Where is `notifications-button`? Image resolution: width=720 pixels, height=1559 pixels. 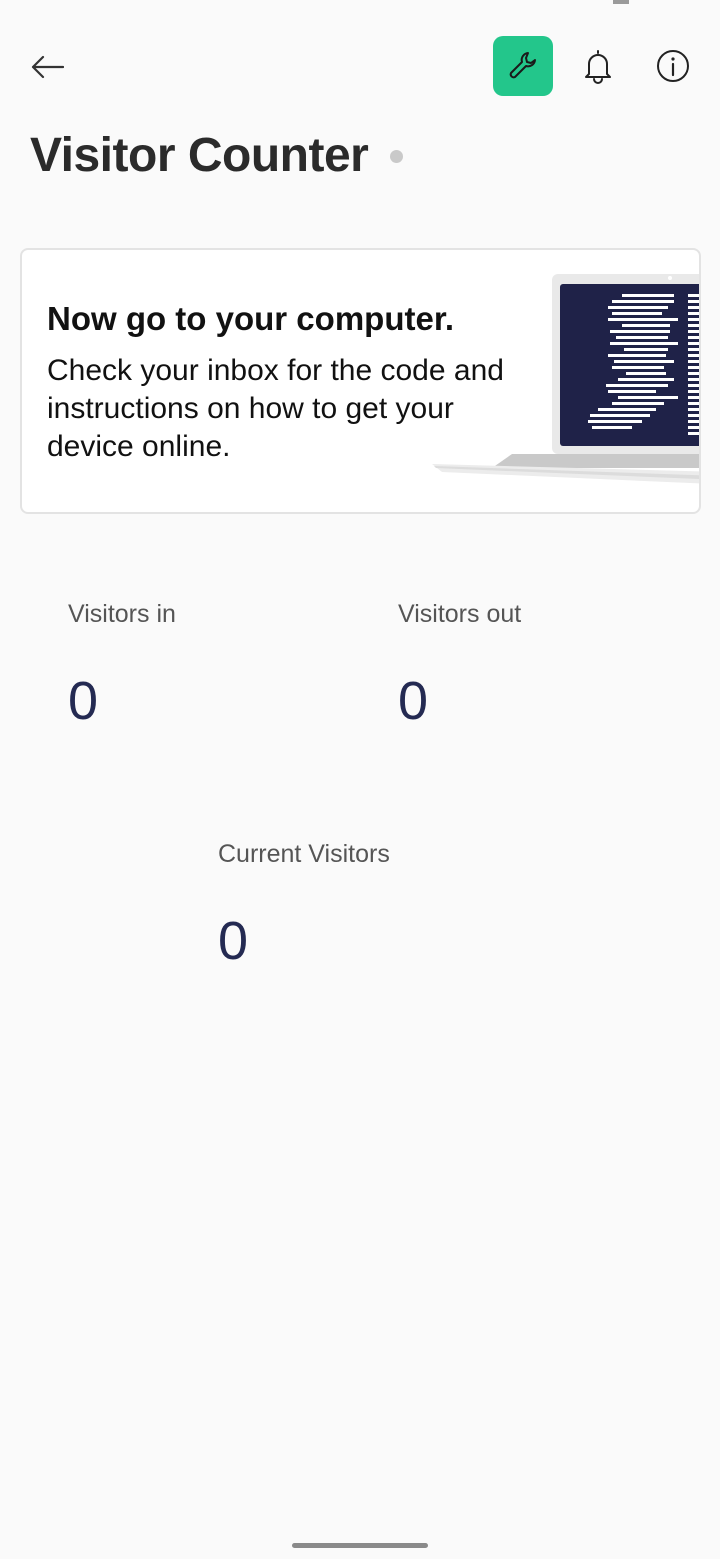 notifications-button is located at coordinates (598, 66).